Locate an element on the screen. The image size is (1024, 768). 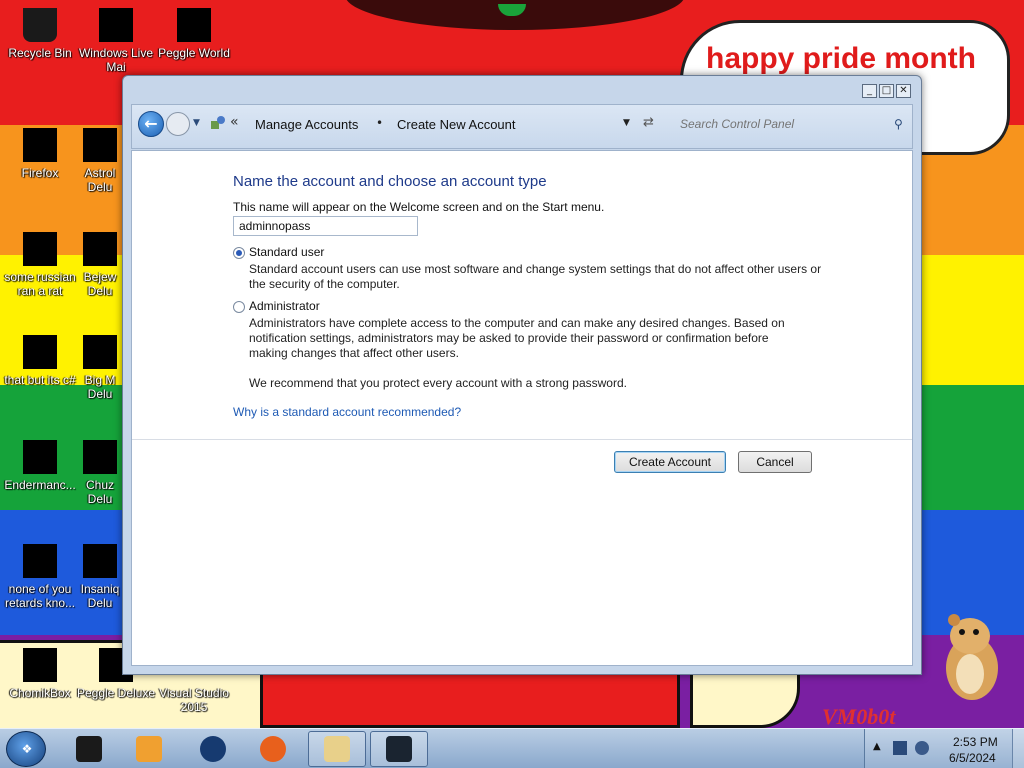
back-arrow-icon: ← is located at coordinates (151, 123).